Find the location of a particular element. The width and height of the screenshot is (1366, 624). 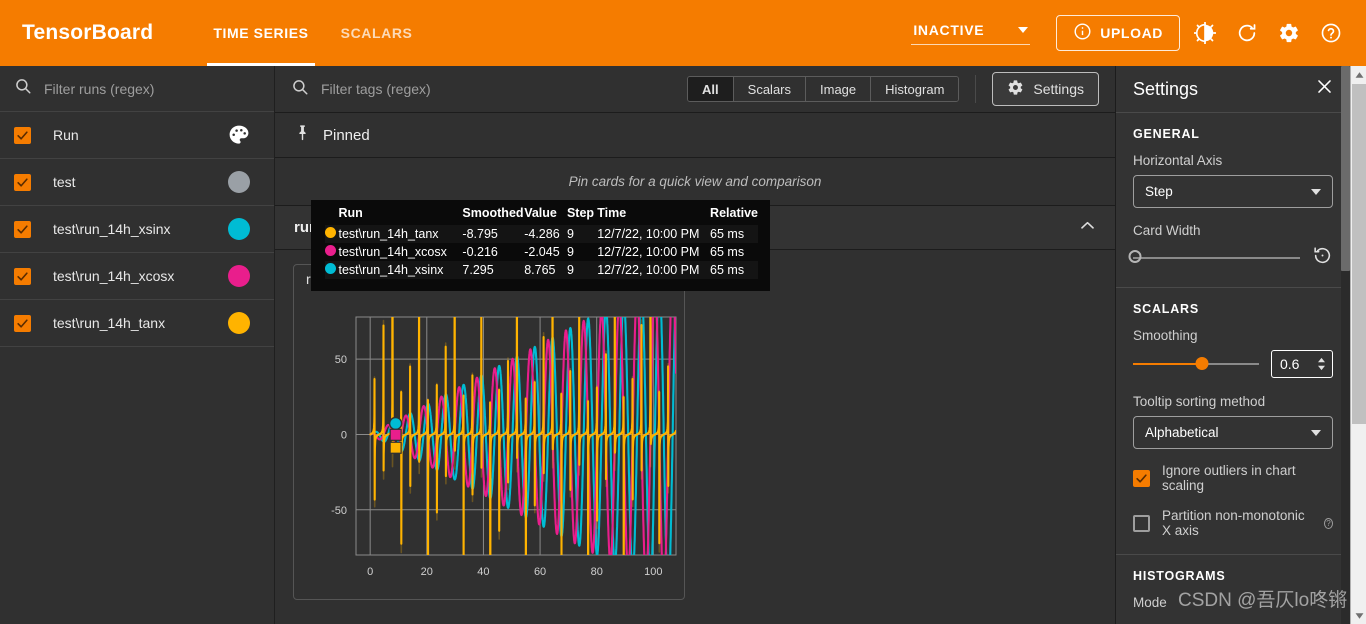

app-brand: TensorBoard is located at coordinates (88, 32).